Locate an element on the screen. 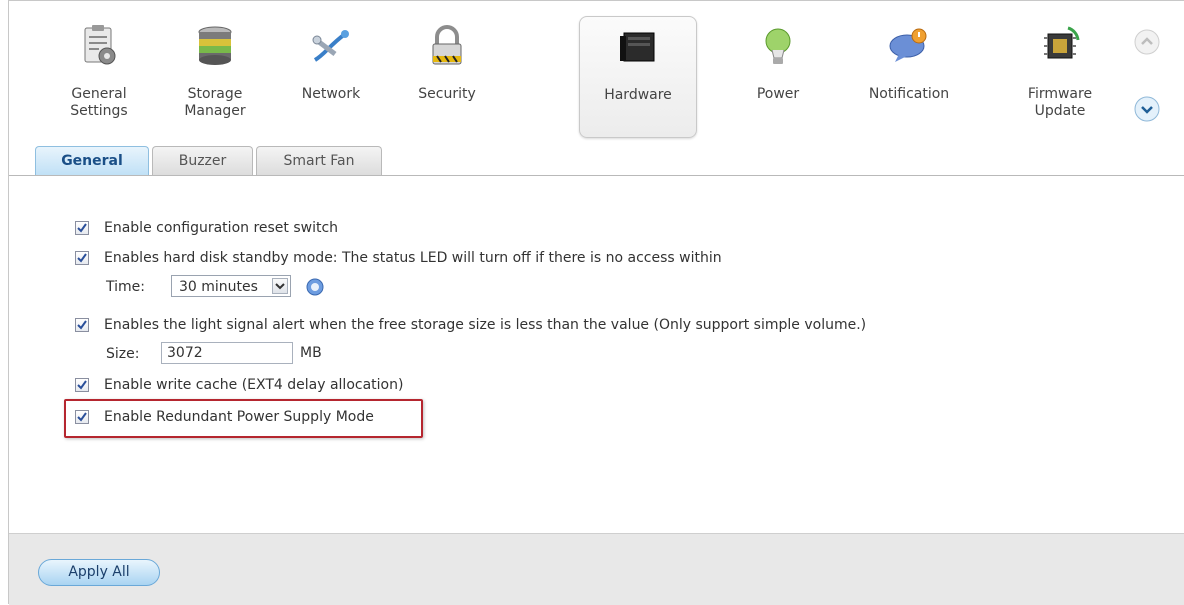  config-reset-checkbox is located at coordinates (82, 228).